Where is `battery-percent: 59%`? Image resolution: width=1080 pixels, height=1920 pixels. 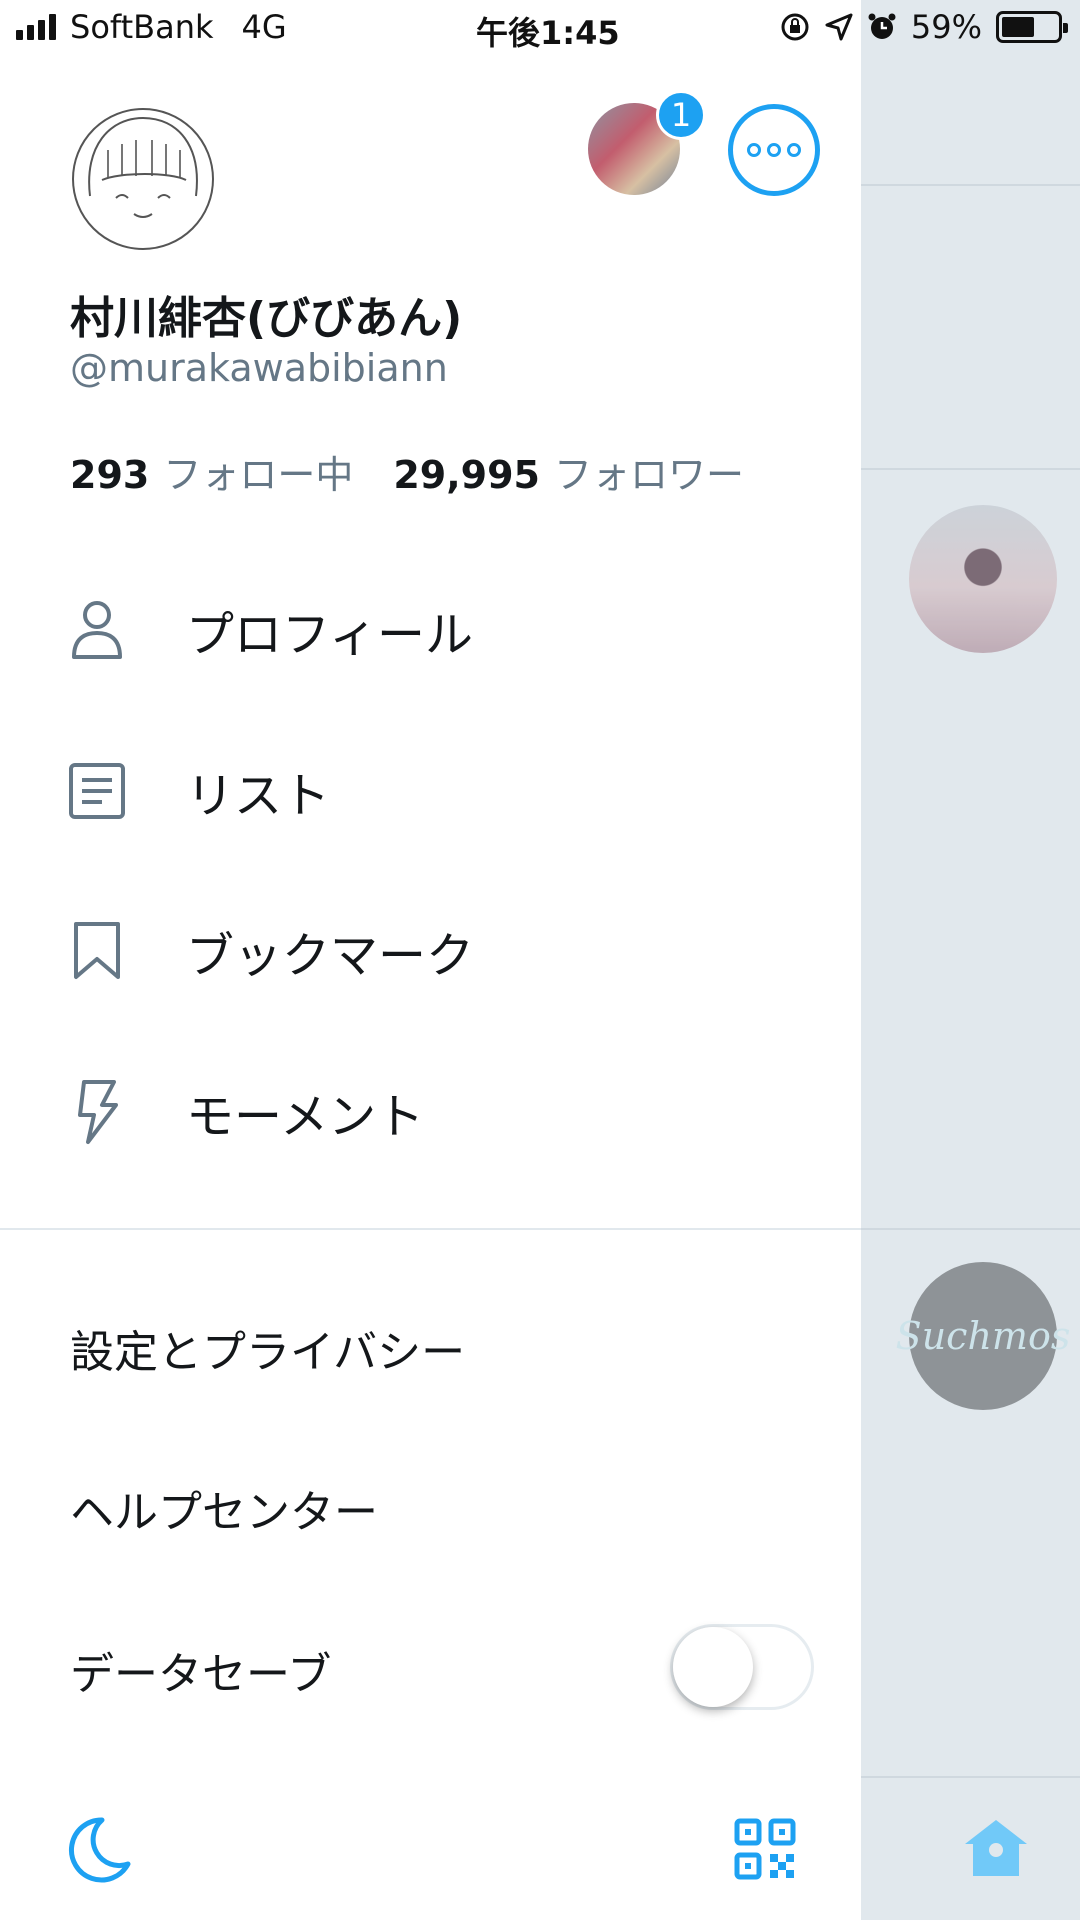
battery-percent: 59% is located at coordinates (946, 27).